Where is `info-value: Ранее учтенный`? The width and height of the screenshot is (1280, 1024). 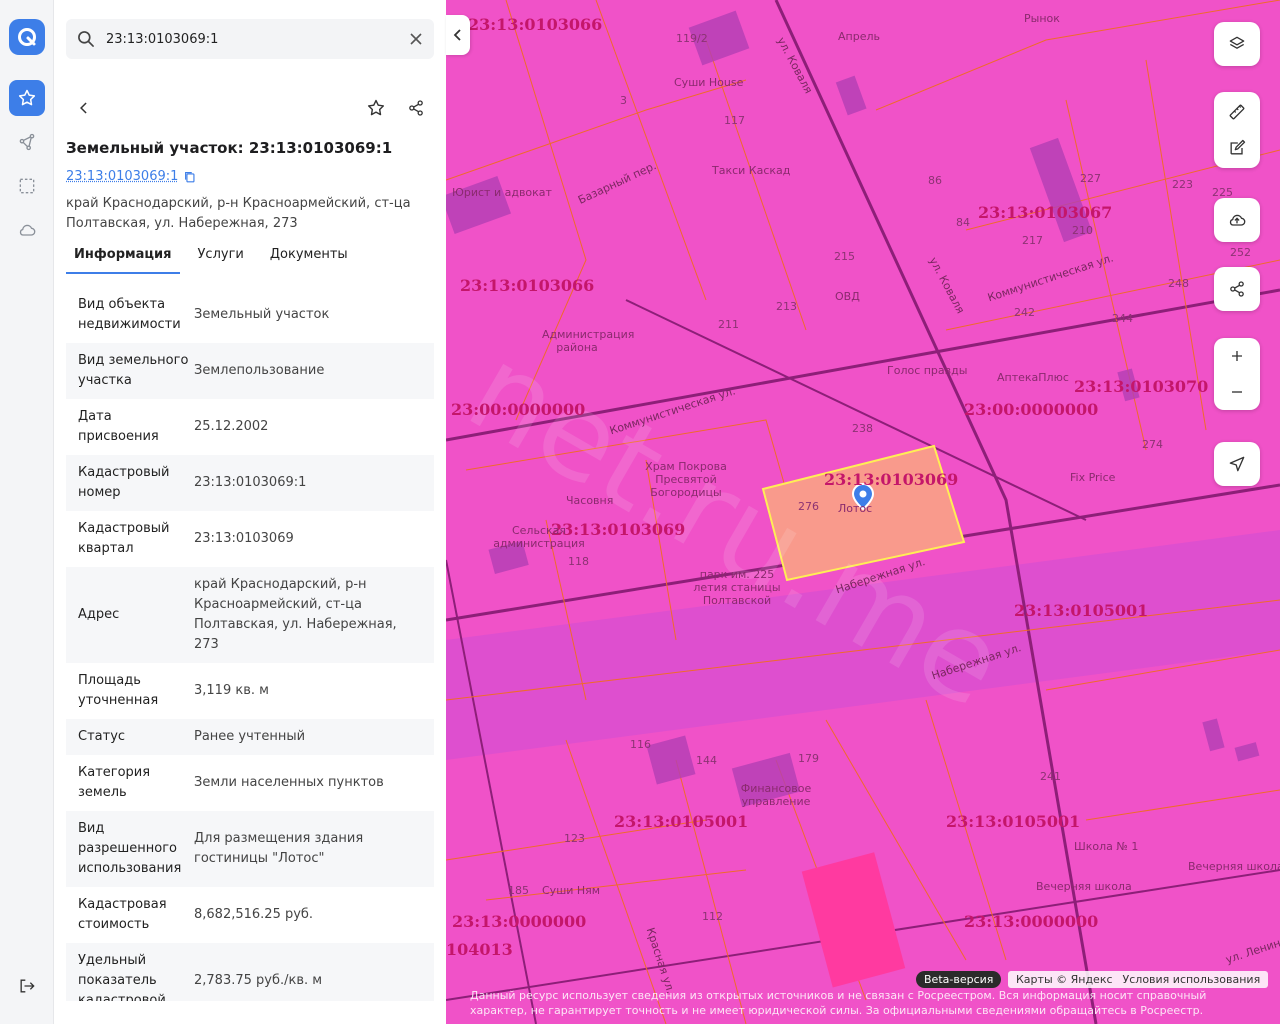 info-value: Ранее учтенный is located at coordinates (250, 736).